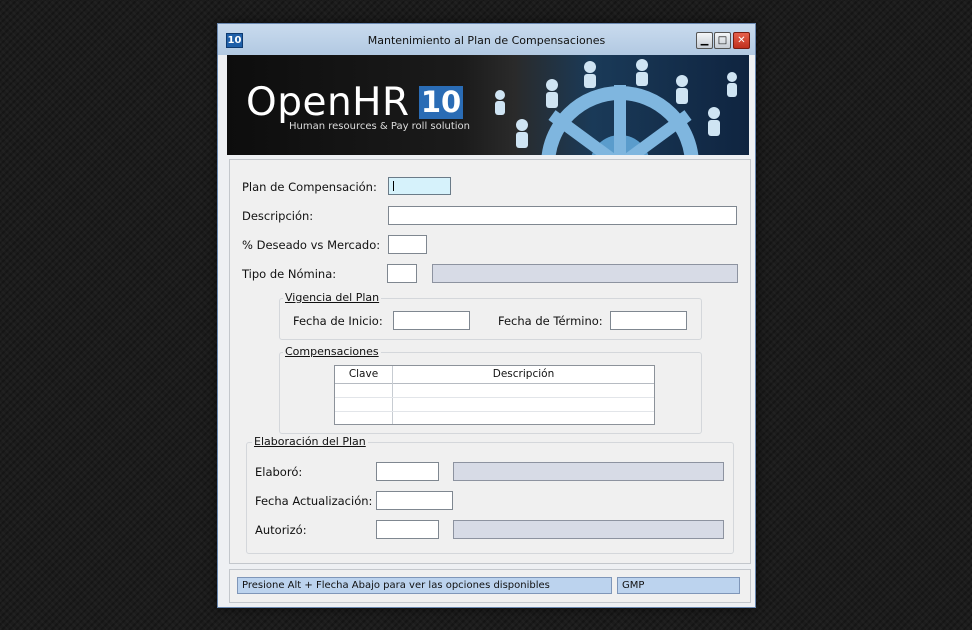  I want to click on minimize-button: ▁, so click(704, 40).